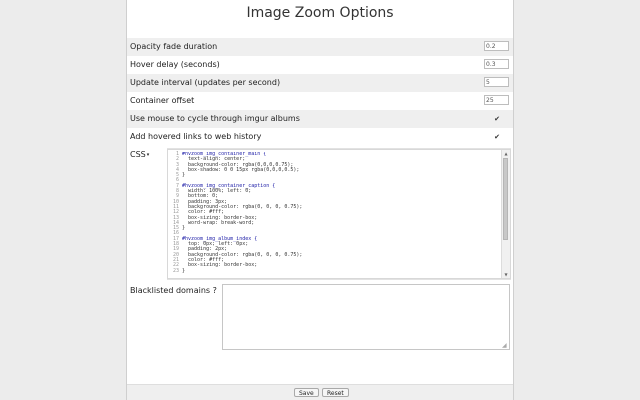 Image resolution: width=640 pixels, height=400 pixels. What do you see at coordinates (496, 100) in the screenshot?
I see `container-offset-input` at bounding box center [496, 100].